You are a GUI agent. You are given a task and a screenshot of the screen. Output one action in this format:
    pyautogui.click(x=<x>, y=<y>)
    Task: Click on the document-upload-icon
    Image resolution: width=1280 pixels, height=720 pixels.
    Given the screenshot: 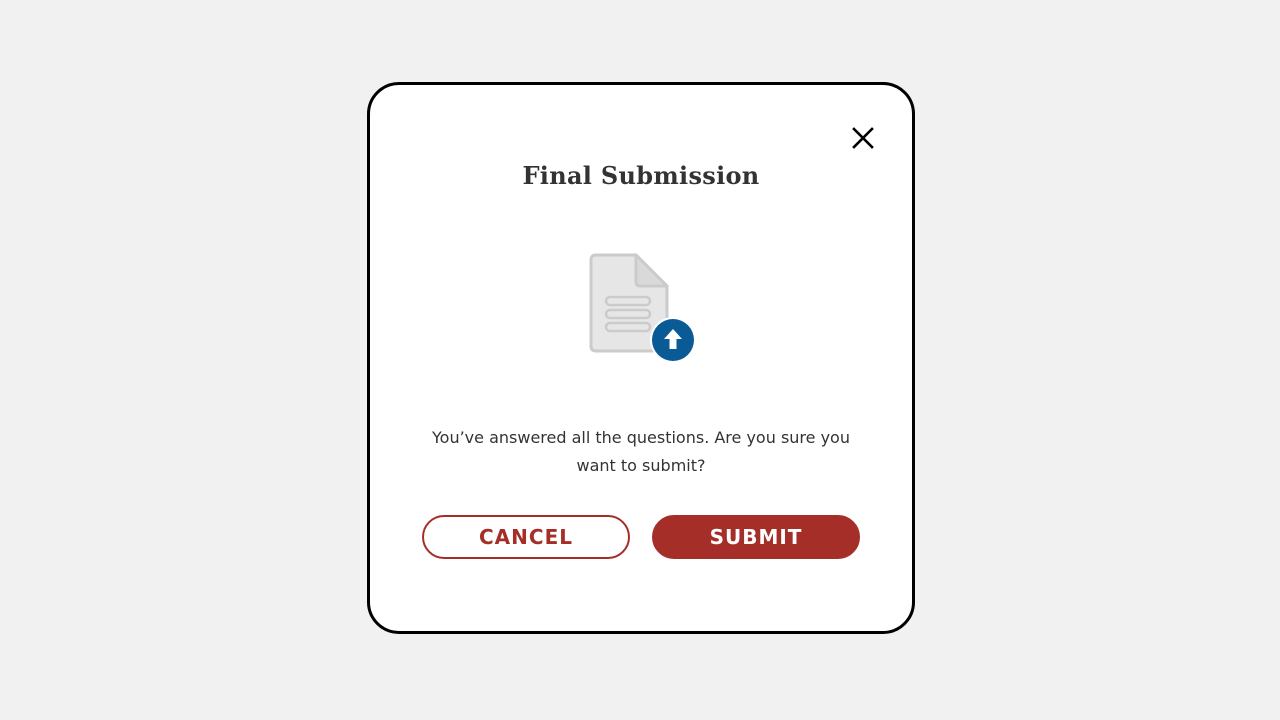 What is the action you would take?
    pyautogui.click(x=644, y=309)
    